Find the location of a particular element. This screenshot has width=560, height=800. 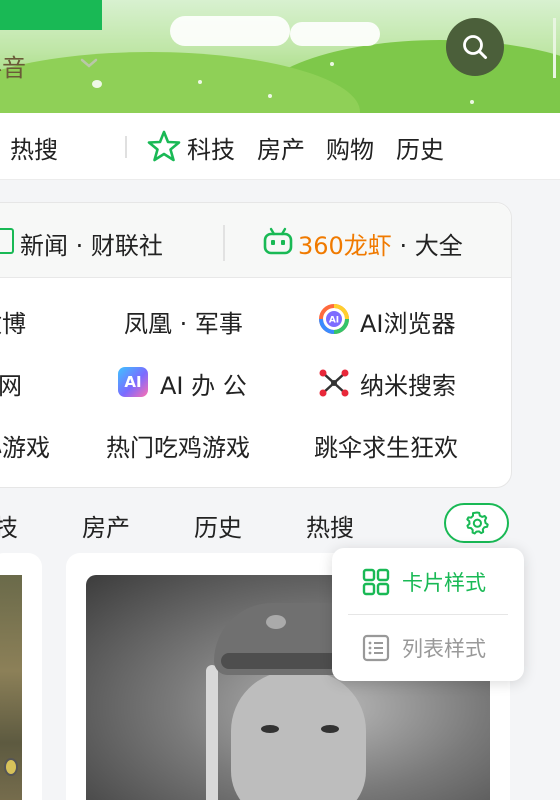

ai-browser-icon: AI is located at coordinates (334, 319).